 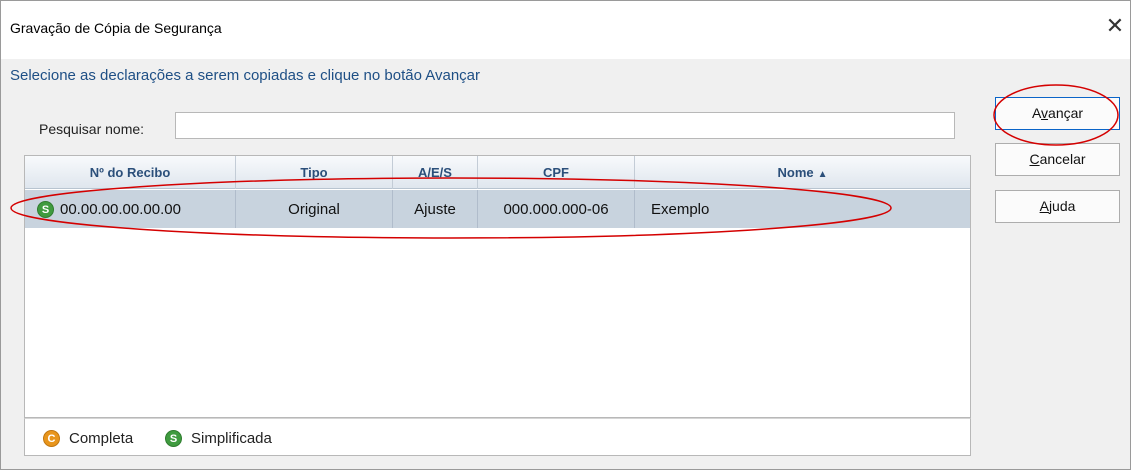 What do you see at coordinates (1057, 206) in the screenshot?
I see `ajuda-button: Ajuda` at bounding box center [1057, 206].